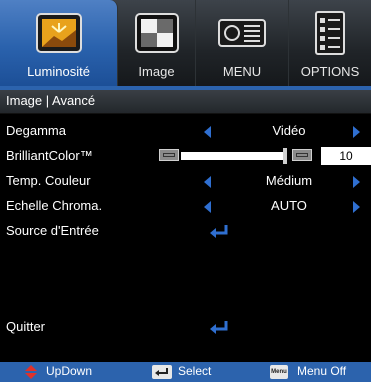 The height and width of the screenshot is (382, 371). Describe the element at coordinates (285, 156) in the screenshot. I see `slider-handle` at that location.